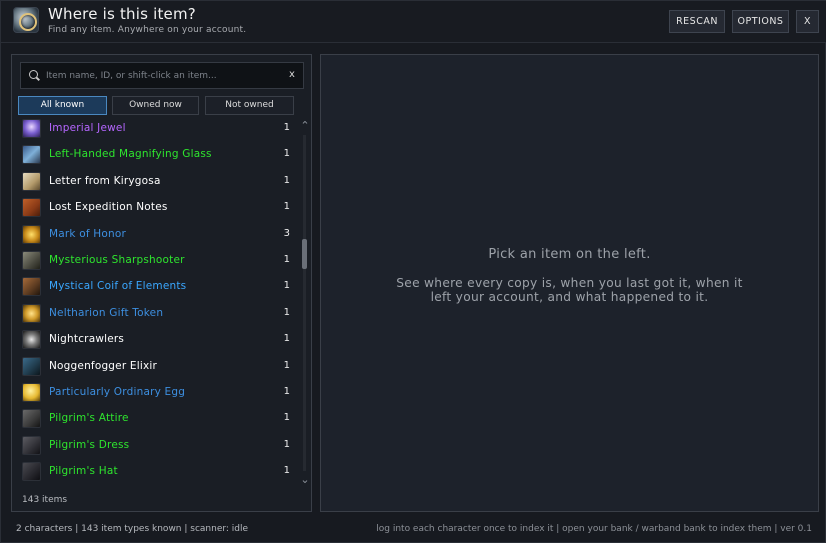  What do you see at coordinates (807, 21) in the screenshot?
I see `close-button: X` at bounding box center [807, 21].